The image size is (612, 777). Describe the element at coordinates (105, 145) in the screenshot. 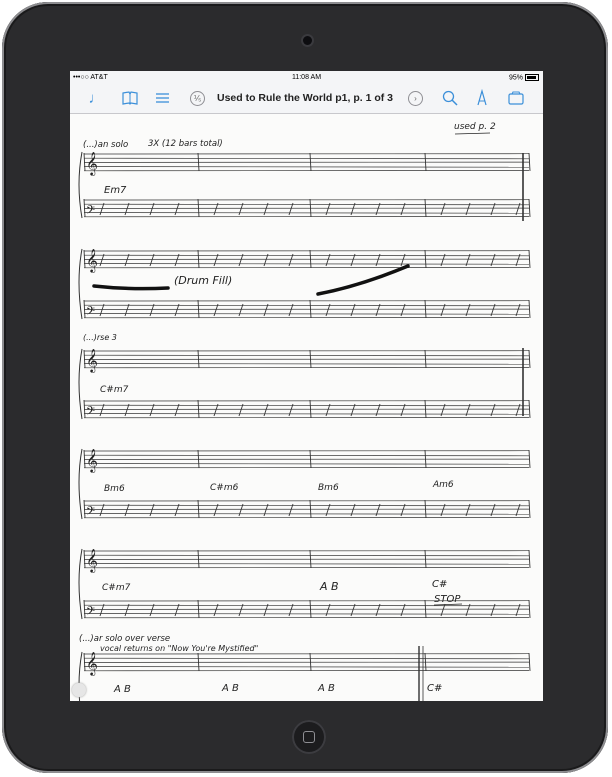

I see `section-1-label: (...)an solo` at that location.